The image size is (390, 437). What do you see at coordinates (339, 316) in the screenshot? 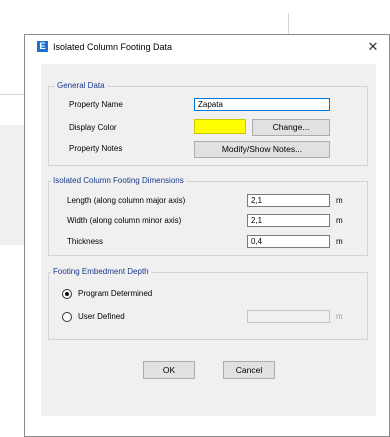
I see `user-defined-depth-unit: m` at bounding box center [339, 316].